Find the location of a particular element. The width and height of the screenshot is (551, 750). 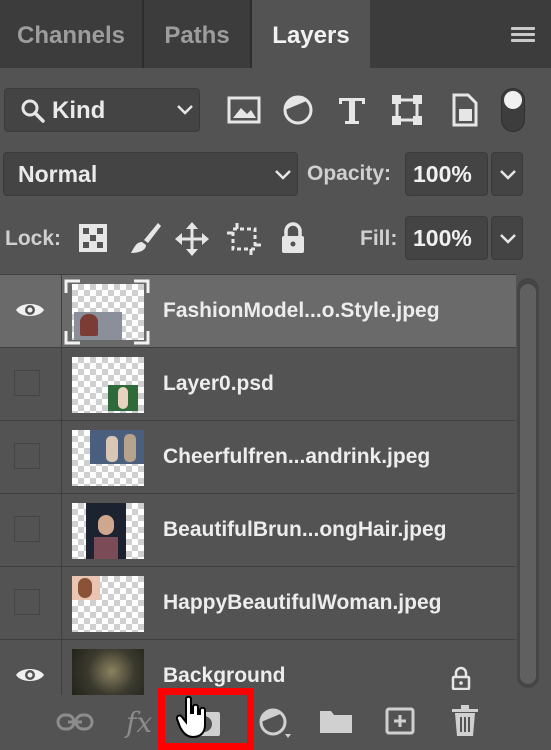

lock-icon is located at coordinates (461, 678).